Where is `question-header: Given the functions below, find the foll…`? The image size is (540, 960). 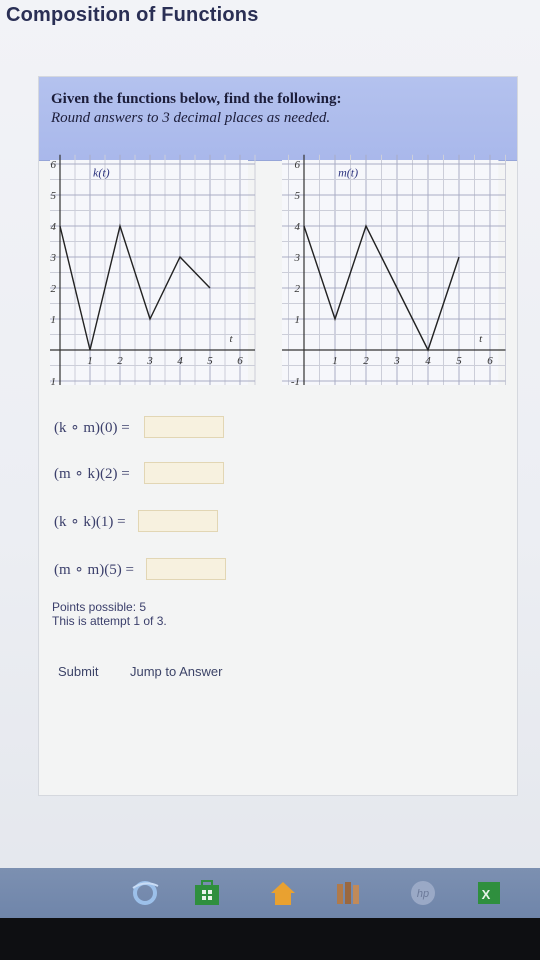
question-header: Given the functions below, find the foll… is located at coordinates (278, 119).